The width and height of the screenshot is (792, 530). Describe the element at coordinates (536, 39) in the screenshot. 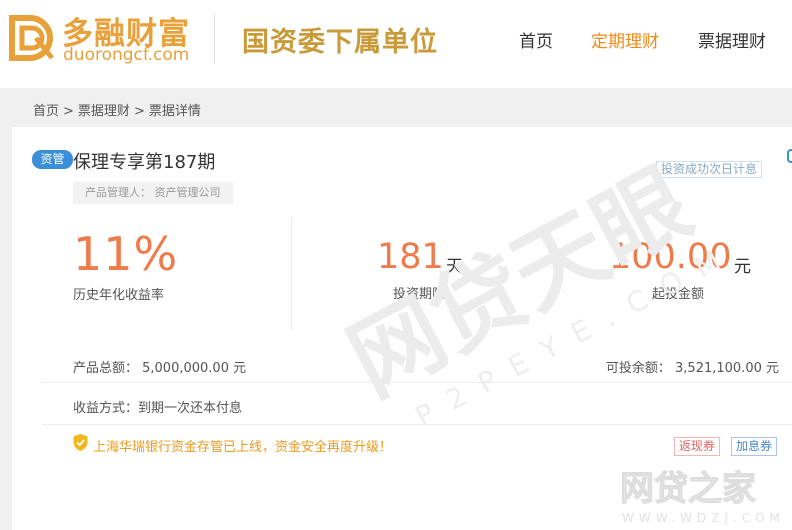

I see `nav-home: 首页` at that location.